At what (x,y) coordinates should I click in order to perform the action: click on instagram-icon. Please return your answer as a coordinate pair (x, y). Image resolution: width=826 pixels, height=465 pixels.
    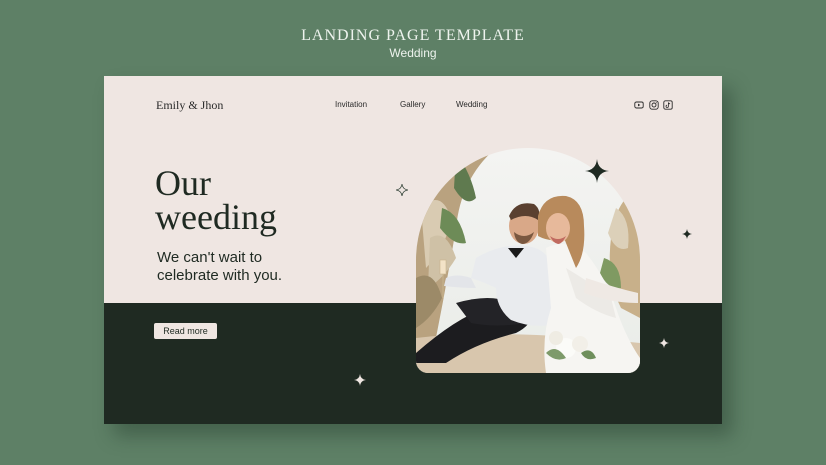
    Looking at the image, I should click on (654, 105).